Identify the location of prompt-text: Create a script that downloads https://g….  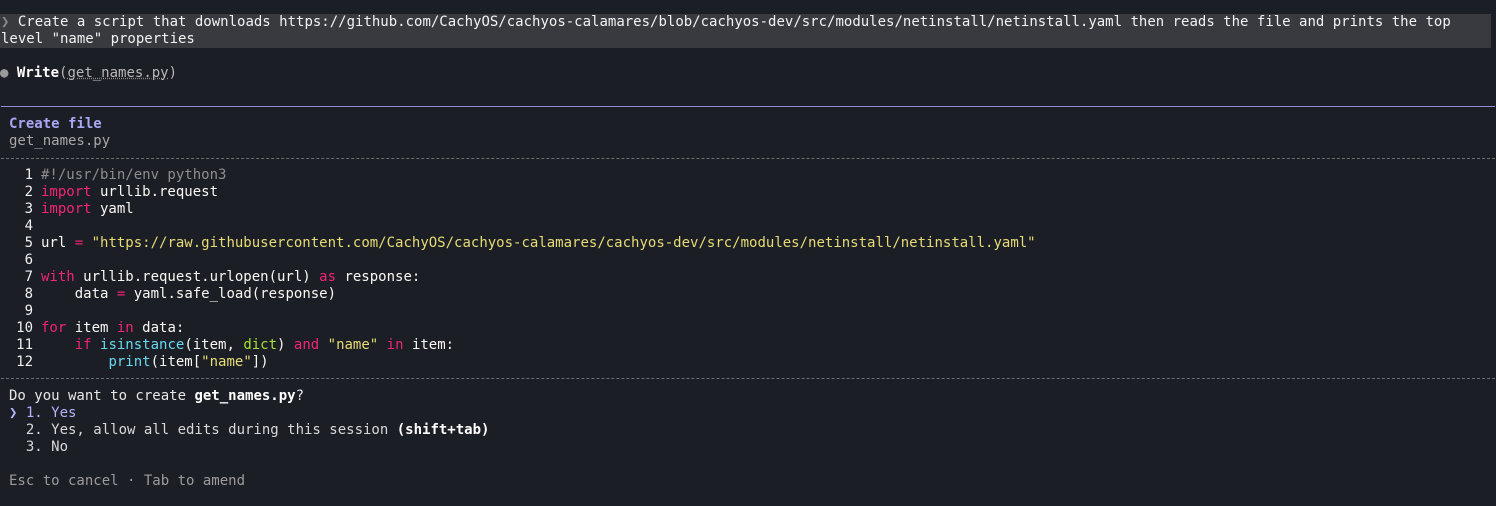
(730, 30).